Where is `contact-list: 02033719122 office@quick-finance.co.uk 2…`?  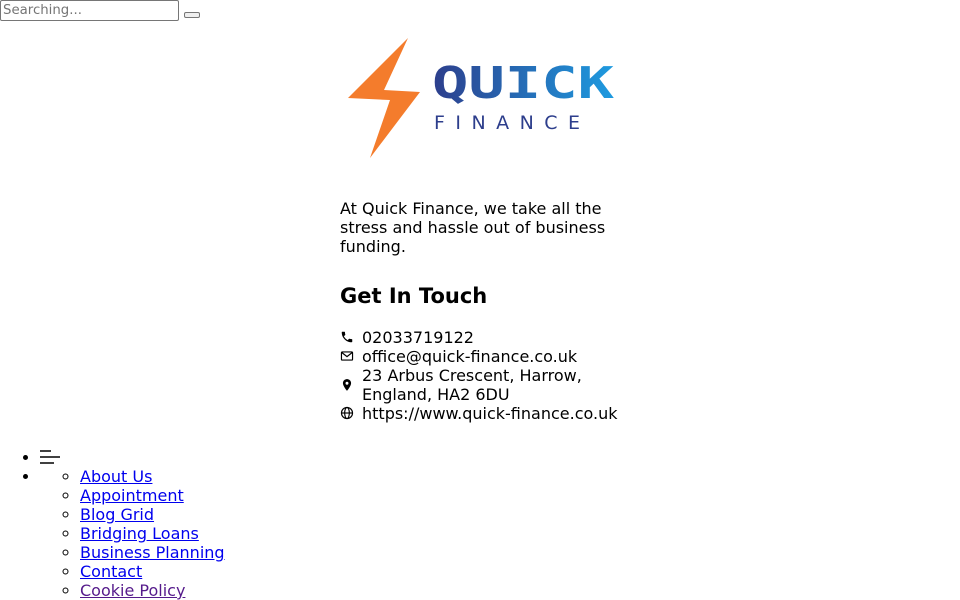
contact-list: 02033719122 office@quick-finance.co.uk 2… is located at coordinates (490, 375).